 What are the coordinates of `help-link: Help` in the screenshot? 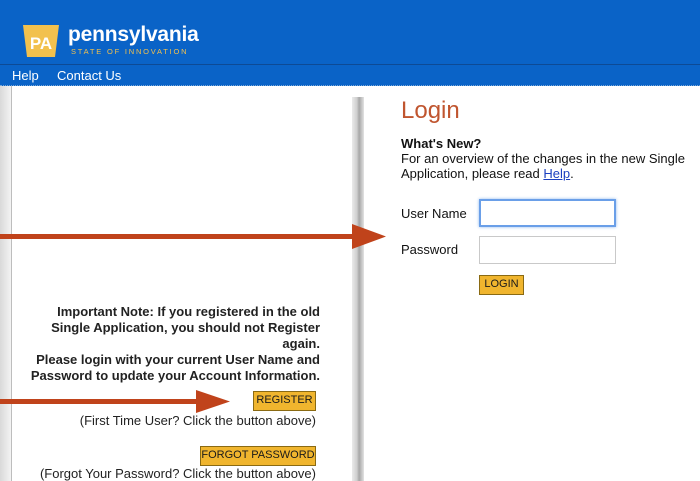 It's located at (556, 173).